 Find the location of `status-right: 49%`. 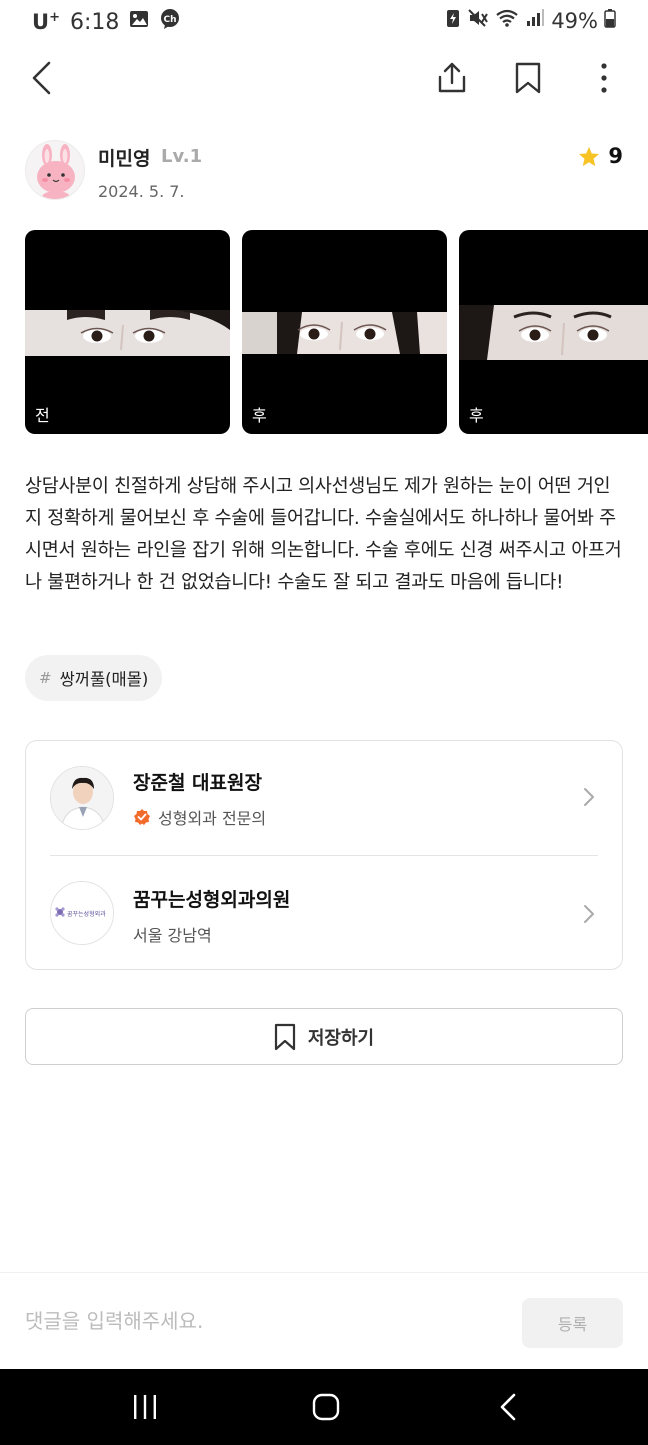

status-right: 49% is located at coordinates (530, 20).